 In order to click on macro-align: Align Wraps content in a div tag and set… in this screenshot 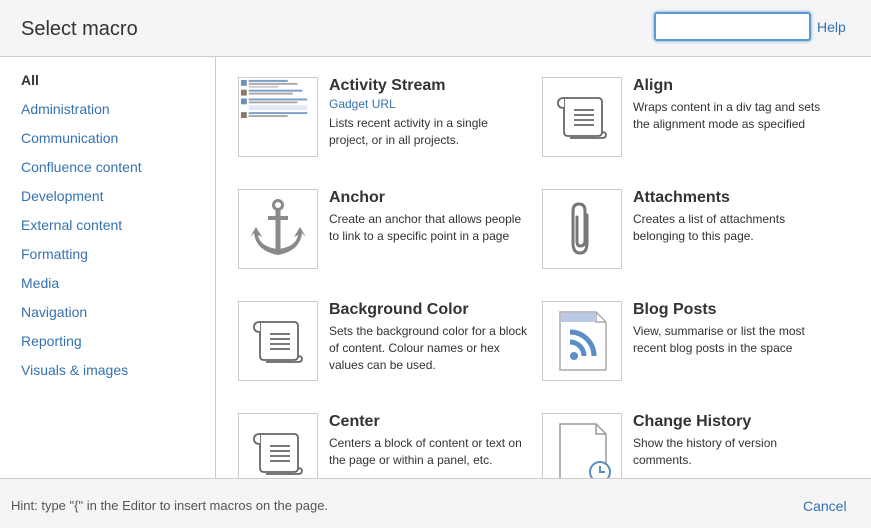, I will do `click(694, 127)`.